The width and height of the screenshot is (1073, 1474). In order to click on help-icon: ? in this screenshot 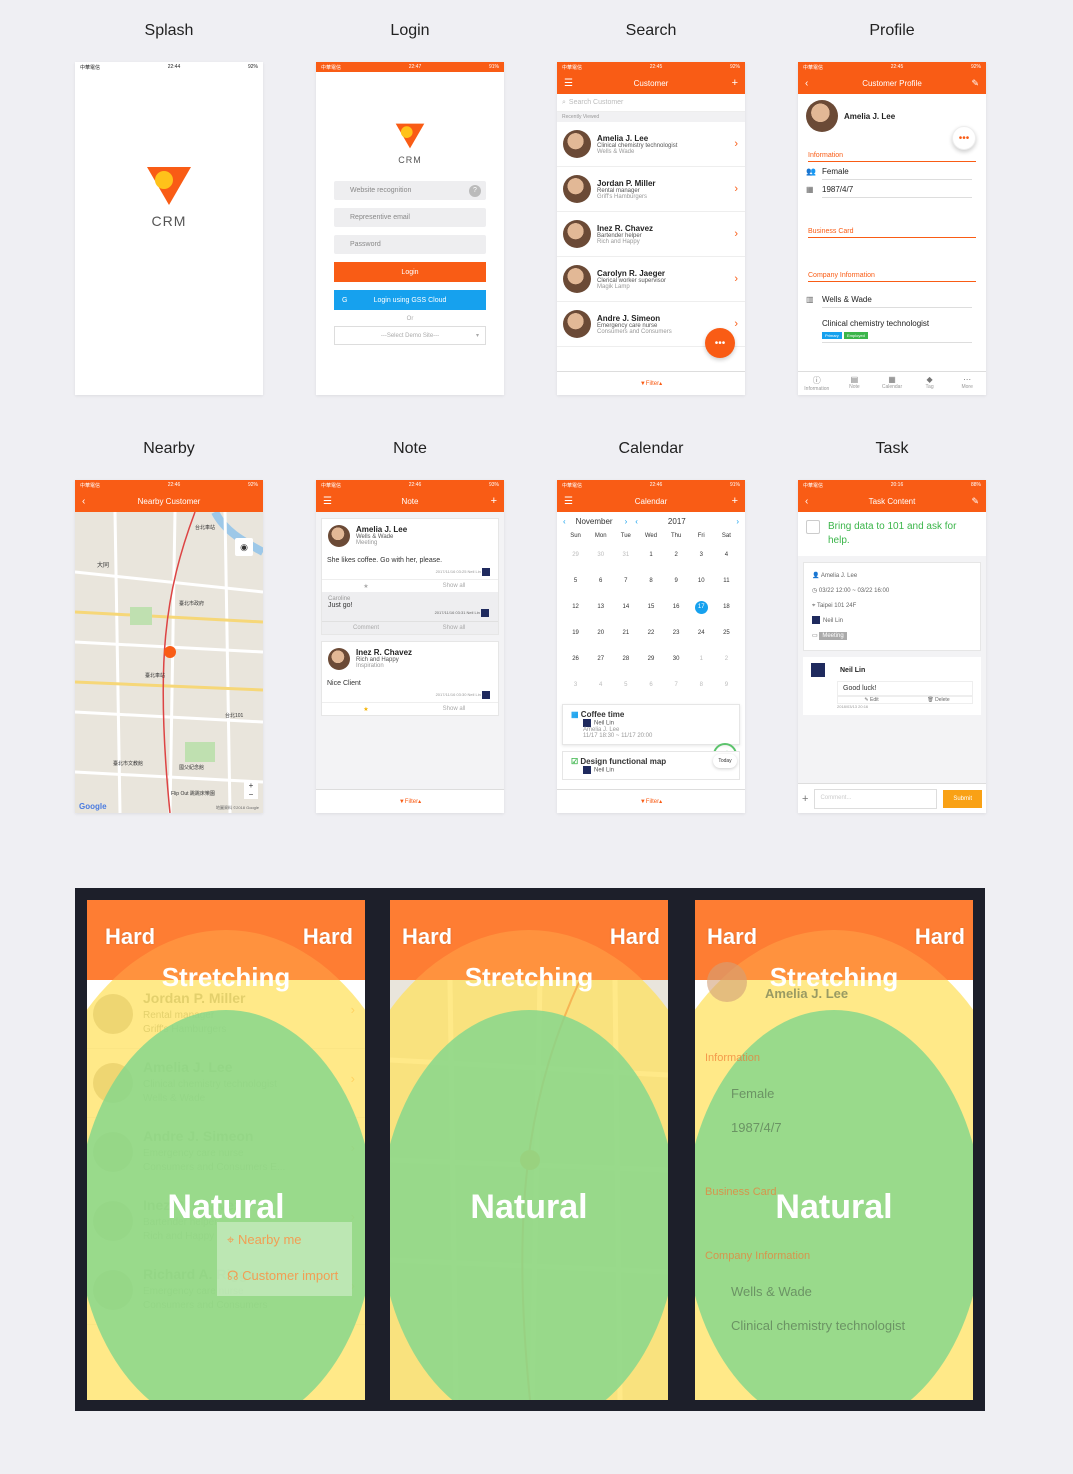, I will do `click(475, 190)`.